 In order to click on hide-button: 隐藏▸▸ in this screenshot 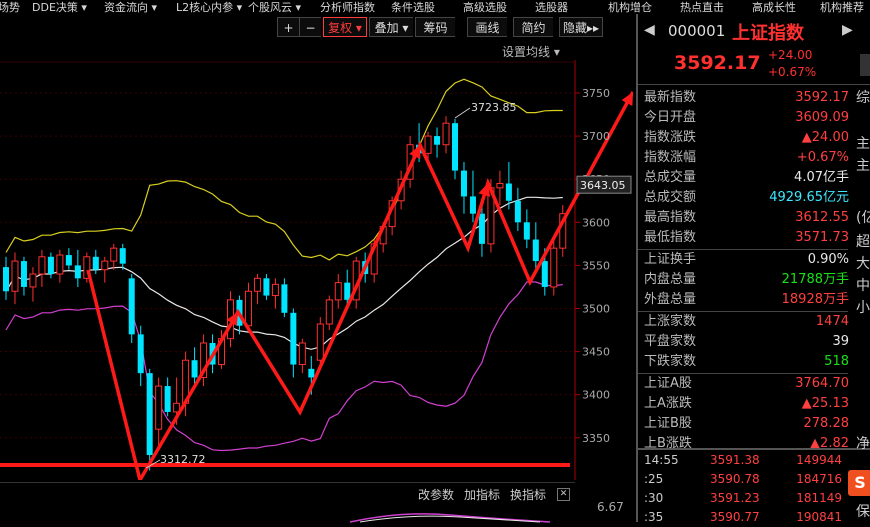, I will do `click(581, 27)`.